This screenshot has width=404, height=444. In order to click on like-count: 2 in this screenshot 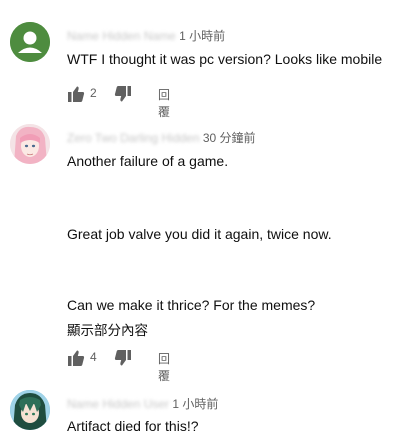, I will do `click(93, 93)`.